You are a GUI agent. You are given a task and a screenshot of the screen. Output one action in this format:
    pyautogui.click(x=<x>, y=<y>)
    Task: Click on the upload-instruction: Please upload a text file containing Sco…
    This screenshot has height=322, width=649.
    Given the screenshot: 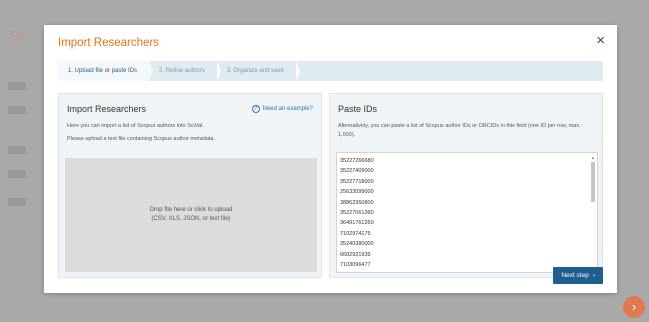 What is the action you would take?
    pyautogui.click(x=141, y=139)
    